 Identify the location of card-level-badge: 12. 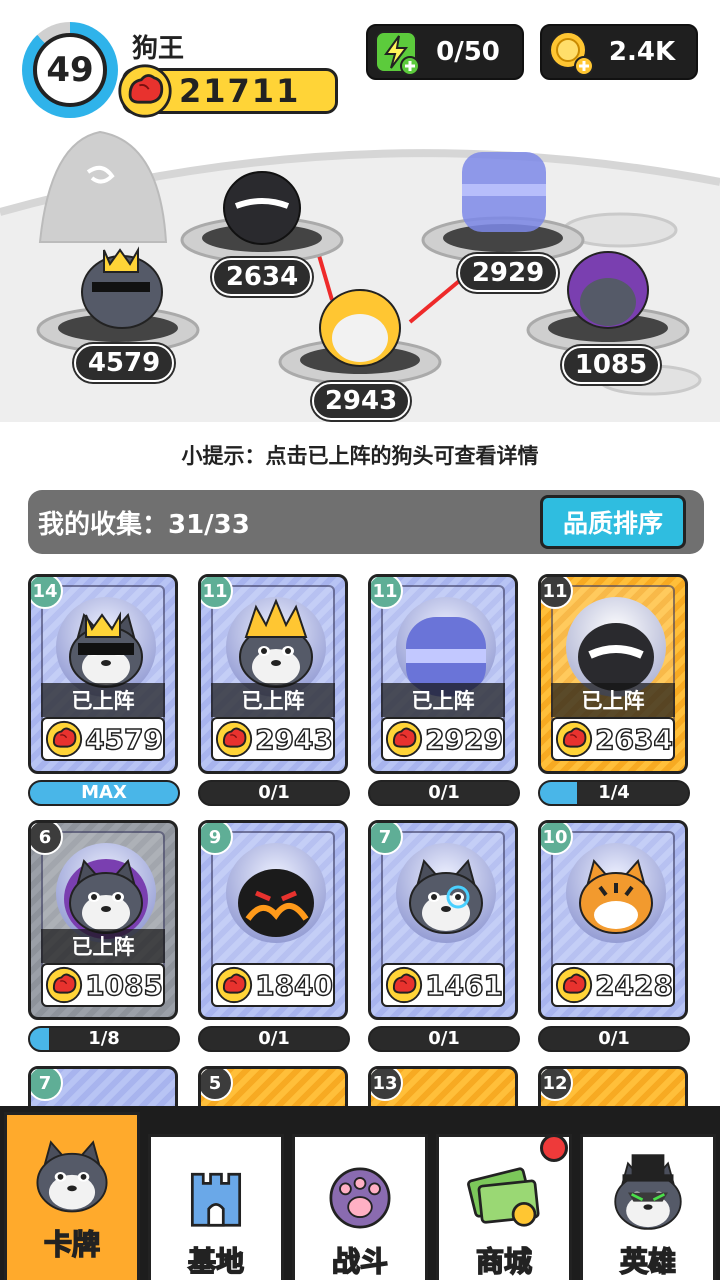
(557, 1085).